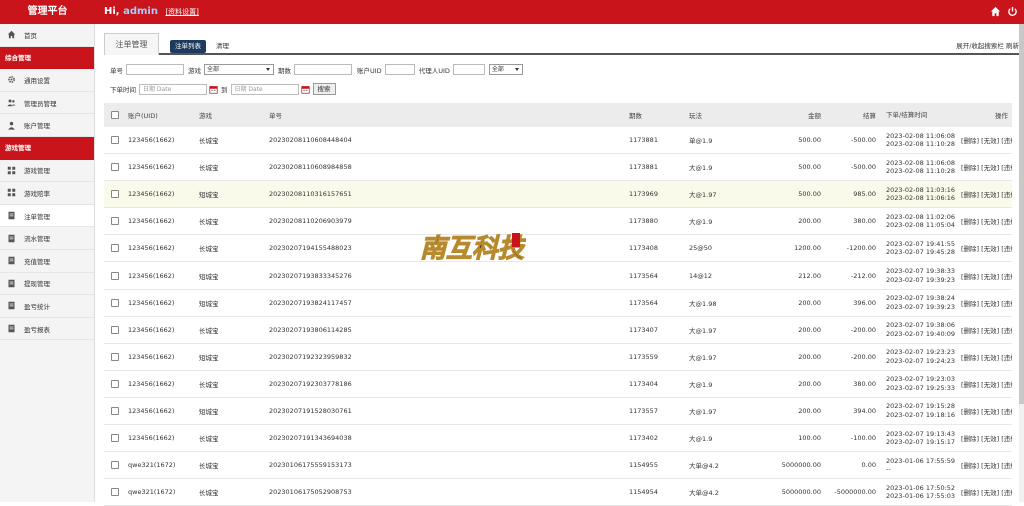 The height and width of the screenshot is (506, 1024). What do you see at coordinates (323, 69) in the screenshot?
I see `period-input` at bounding box center [323, 69].